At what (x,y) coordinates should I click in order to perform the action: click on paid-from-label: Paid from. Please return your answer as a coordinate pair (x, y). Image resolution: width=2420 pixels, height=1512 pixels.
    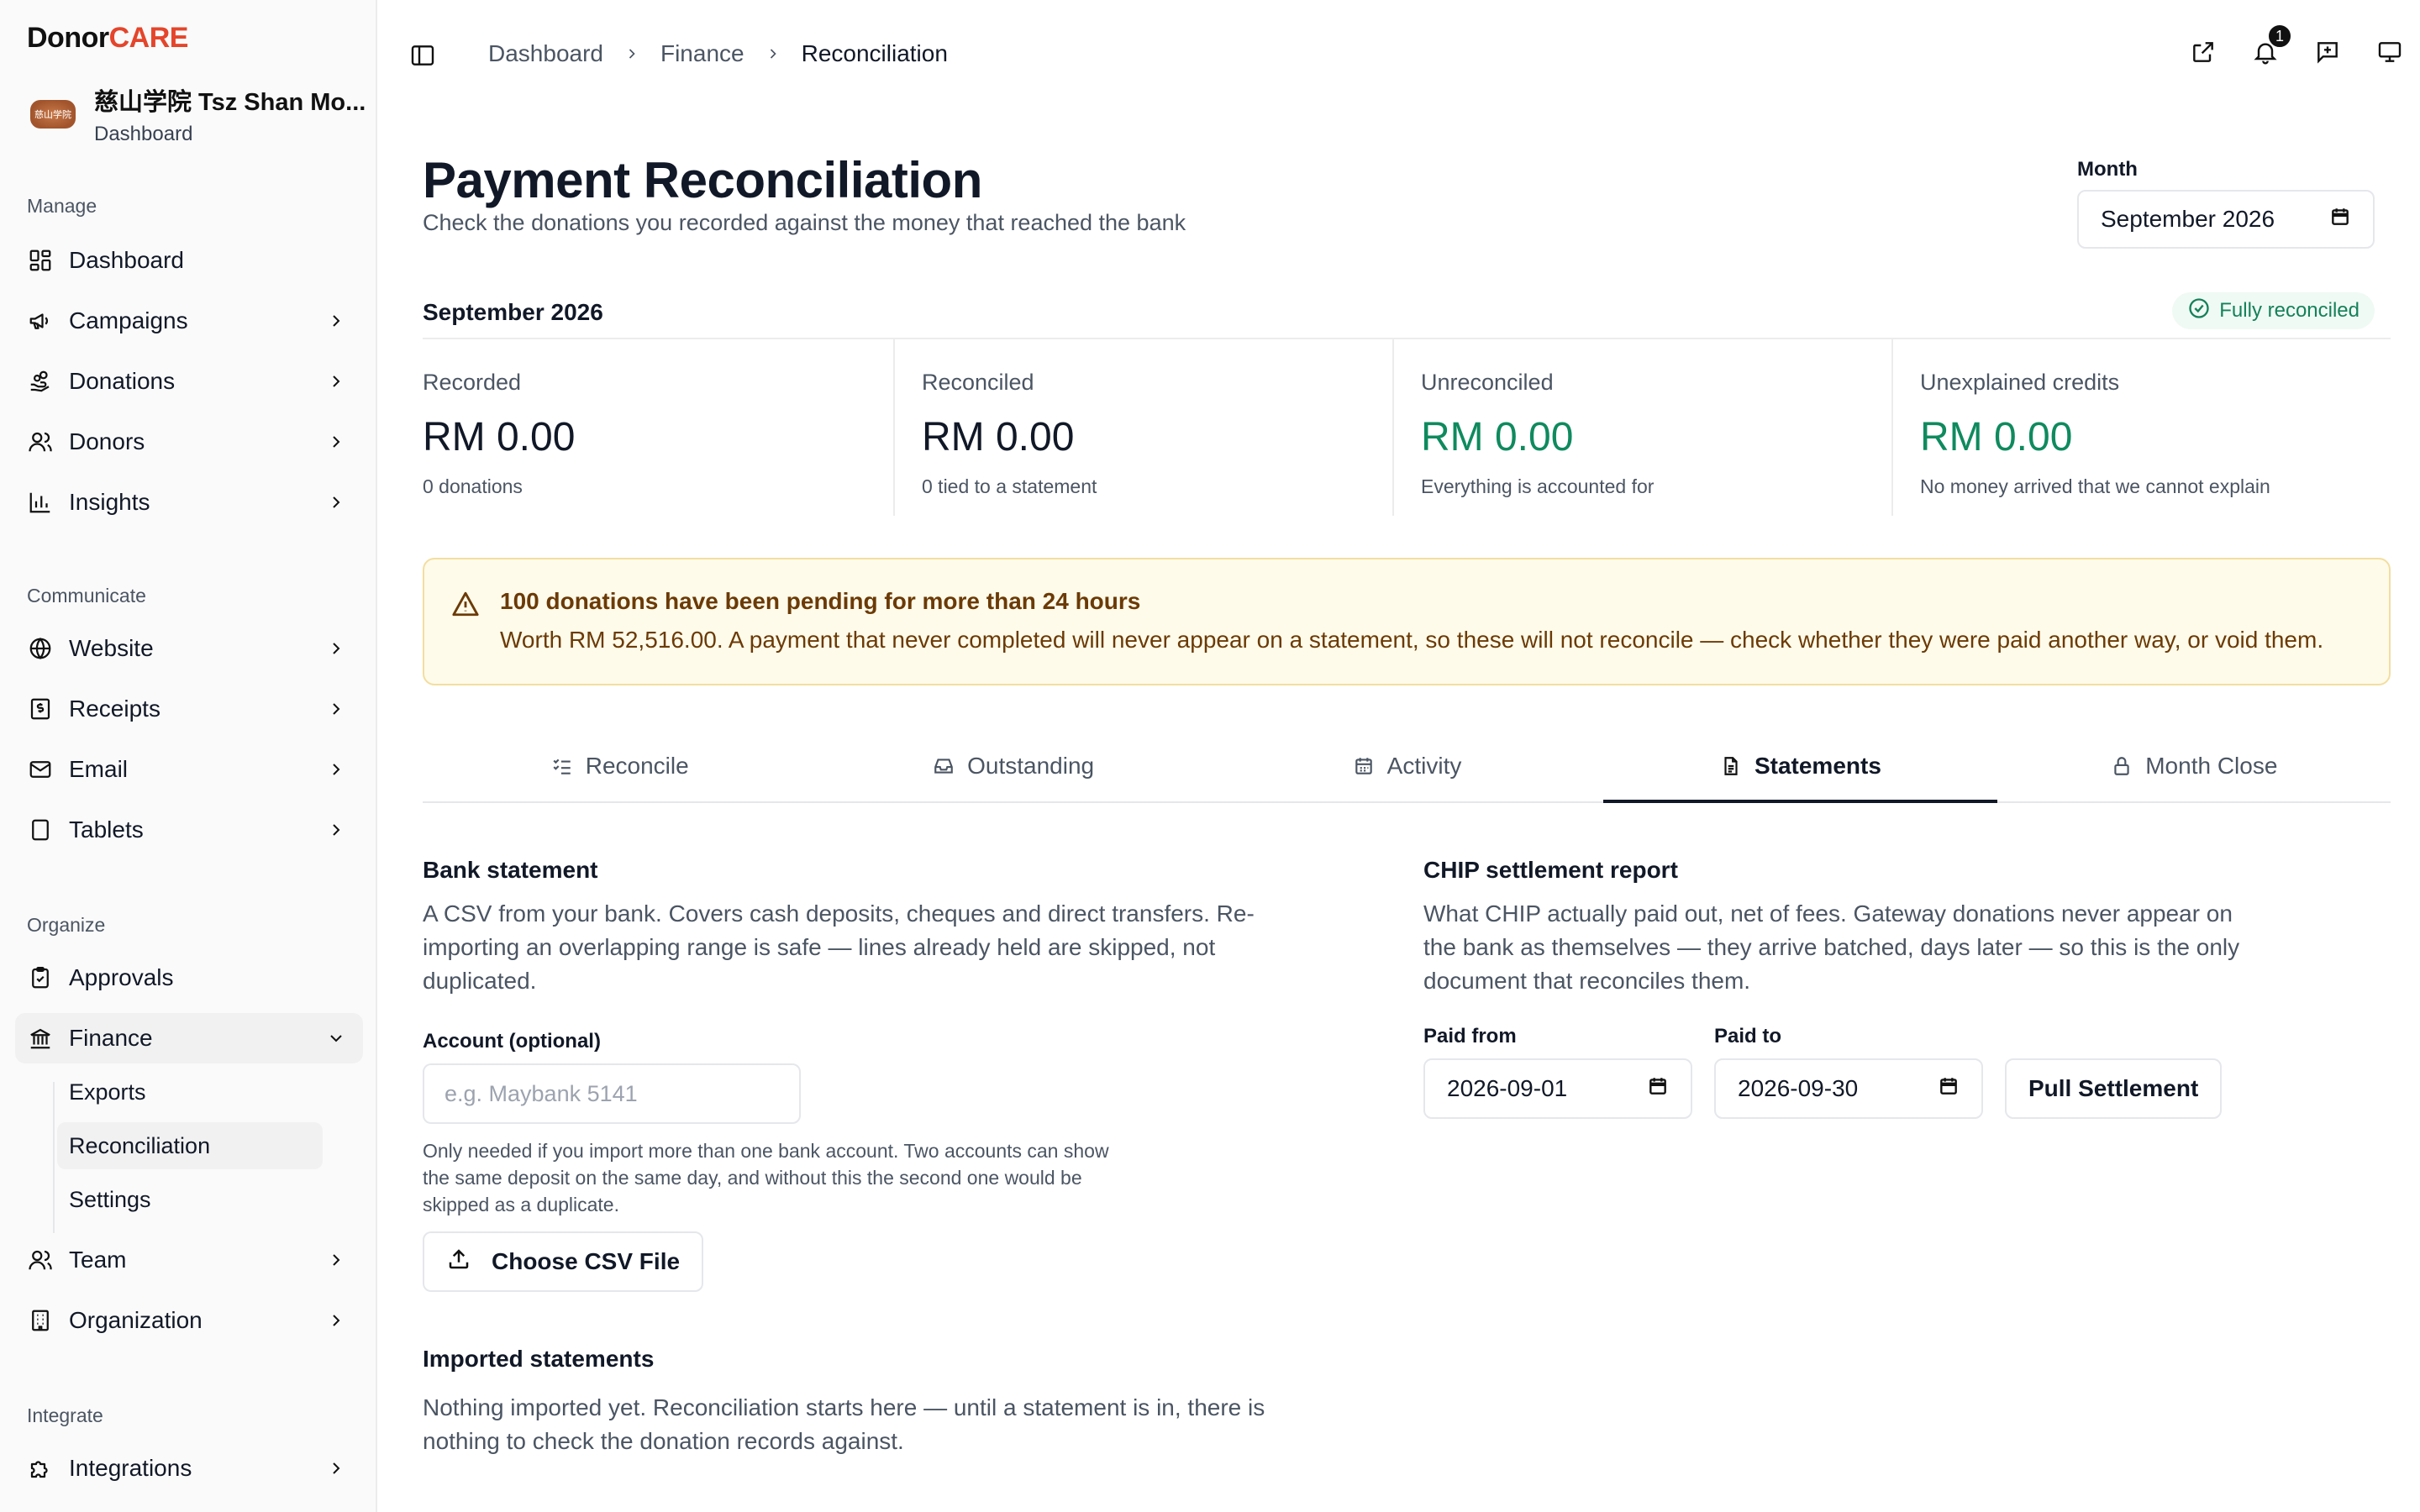
    Looking at the image, I should click on (1470, 1036).